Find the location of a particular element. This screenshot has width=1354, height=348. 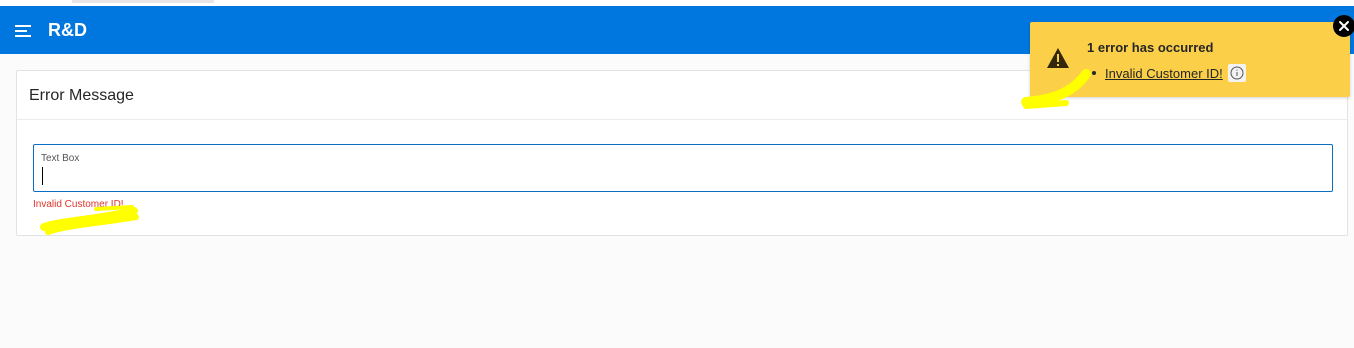

inline-error-message: Invalid Customer ID! is located at coordinates (78, 204).